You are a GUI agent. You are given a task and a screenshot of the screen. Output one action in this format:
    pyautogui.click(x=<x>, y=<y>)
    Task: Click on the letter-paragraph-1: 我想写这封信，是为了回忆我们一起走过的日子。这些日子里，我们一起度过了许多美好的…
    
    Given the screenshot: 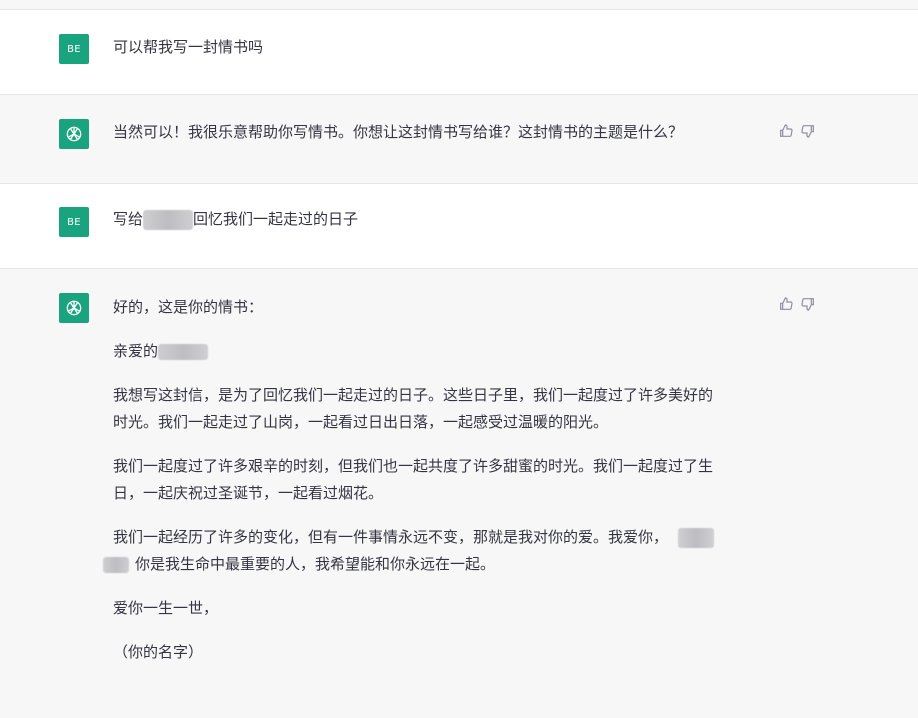 What is the action you would take?
    pyautogui.click(x=413, y=408)
    